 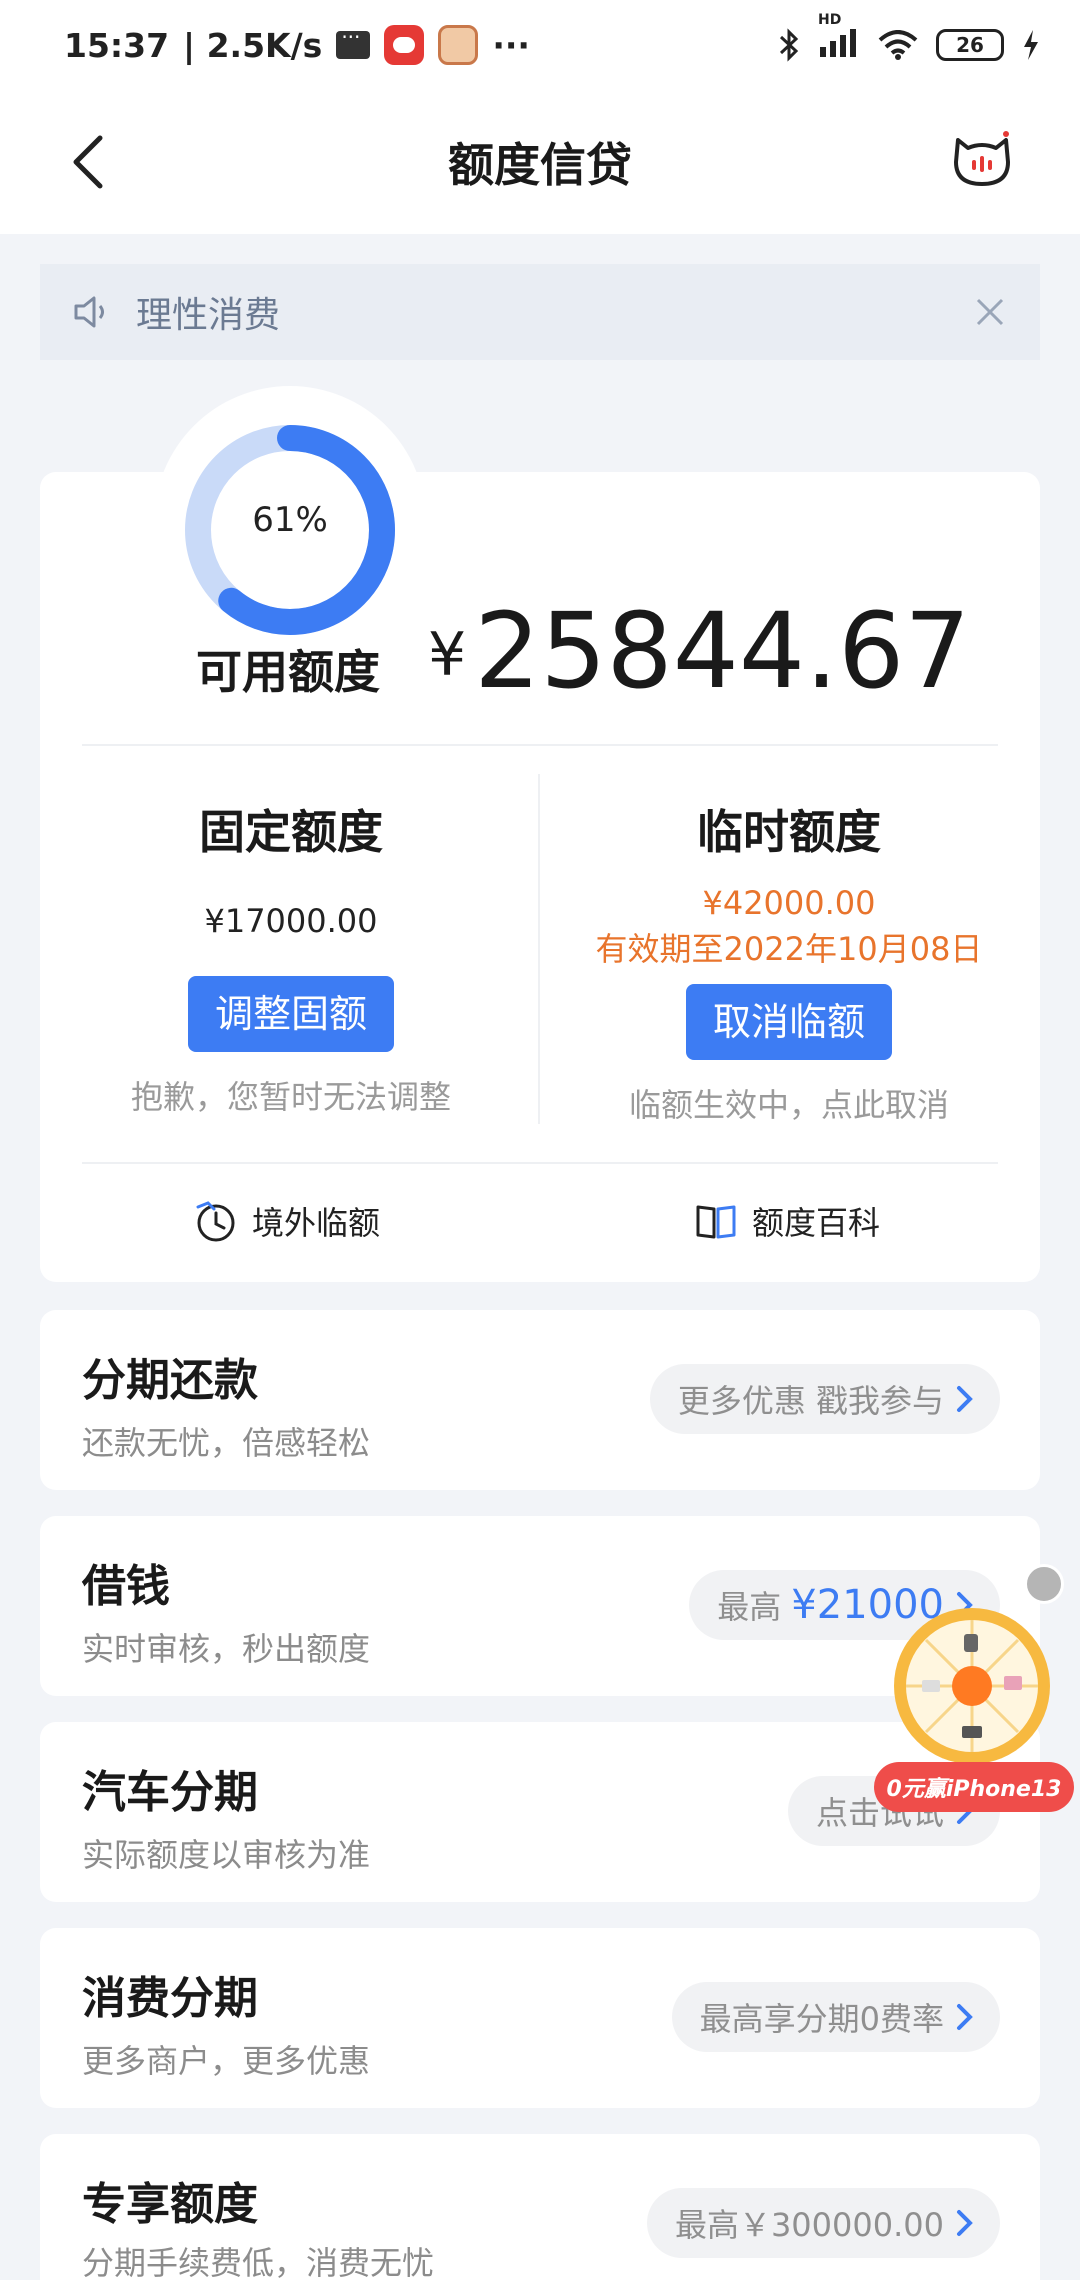 What do you see at coordinates (789, 1103) in the screenshot?
I see `temporary-credit-hint: 临额生效中，点此取消` at bounding box center [789, 1103].